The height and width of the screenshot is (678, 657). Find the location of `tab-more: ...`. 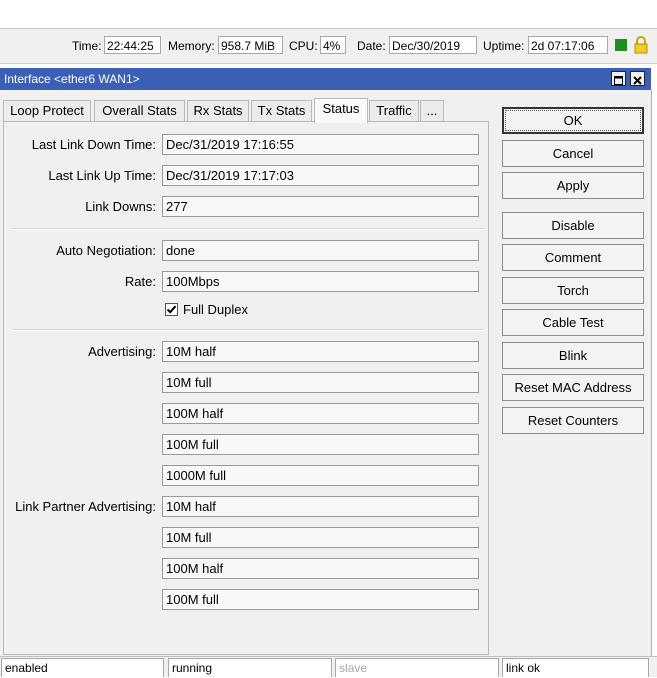

tab-more: ... is located at coordinates (432, 111).